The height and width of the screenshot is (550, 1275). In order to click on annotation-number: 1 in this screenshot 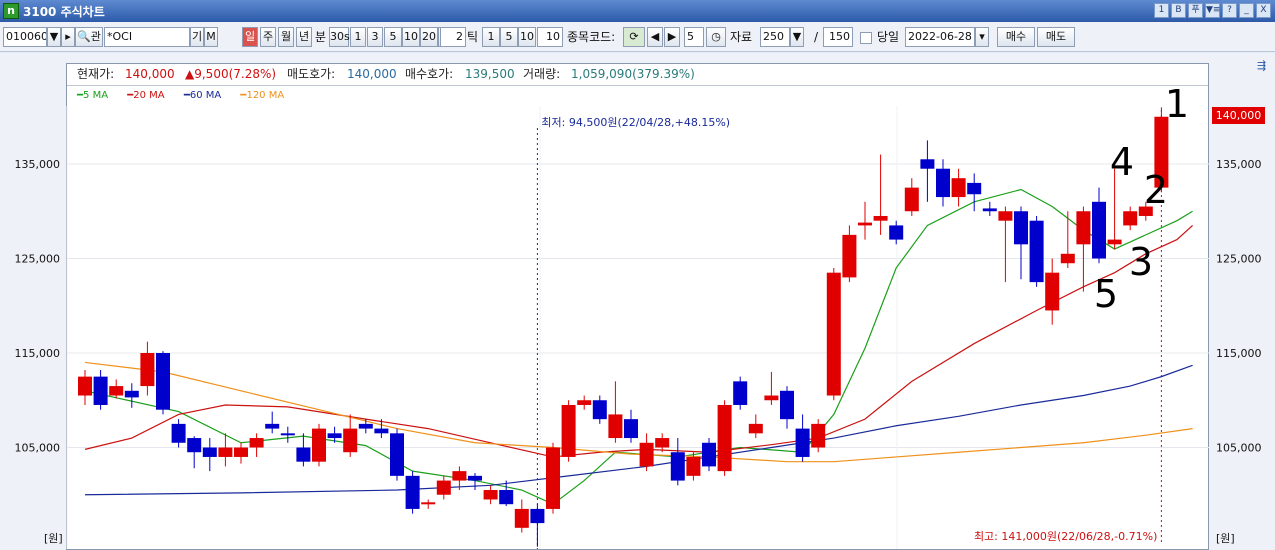, I will do `click(1177, 104)`.